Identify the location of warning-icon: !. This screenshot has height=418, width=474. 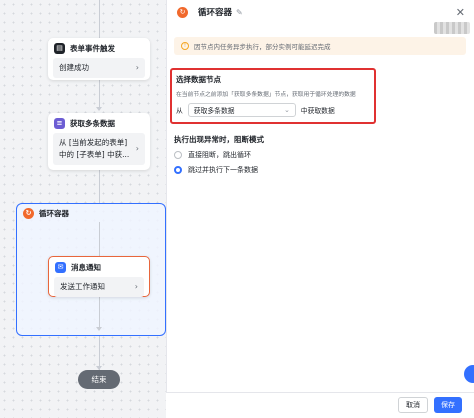
(185, 46).